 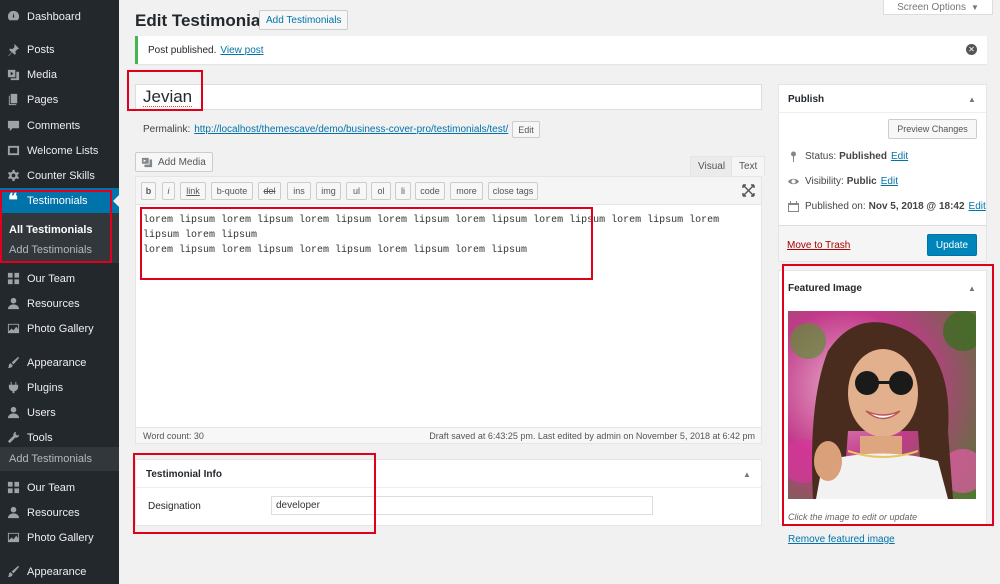 What do you see at coordinates (882, 173) in the screenshot?
I see `publish-metabox: Publish ▲ Preview Changes Status` at bounding box center [882, 173].